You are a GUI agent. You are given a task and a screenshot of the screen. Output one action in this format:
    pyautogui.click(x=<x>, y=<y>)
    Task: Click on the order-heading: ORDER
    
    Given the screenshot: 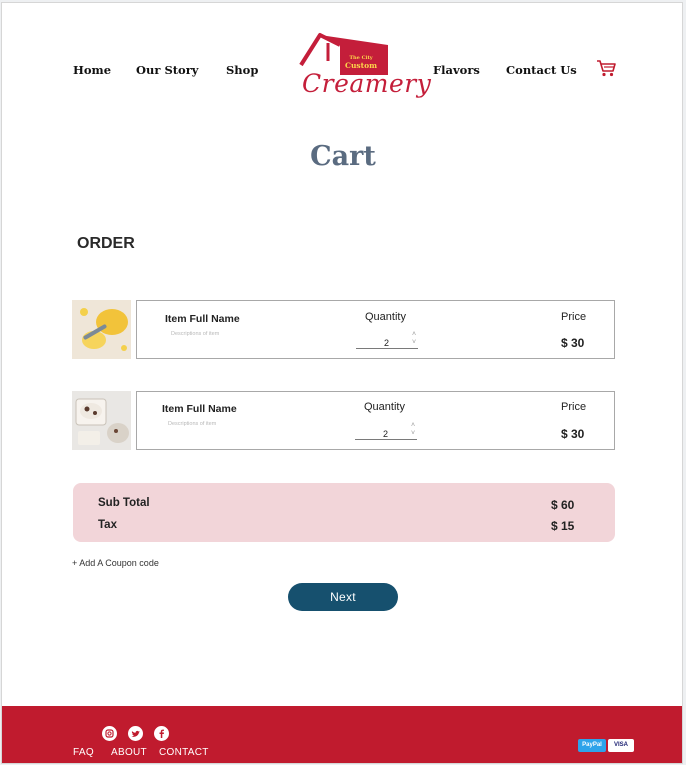 What is the action you would take?
    pyautogui.click(x=106, y=243)
    